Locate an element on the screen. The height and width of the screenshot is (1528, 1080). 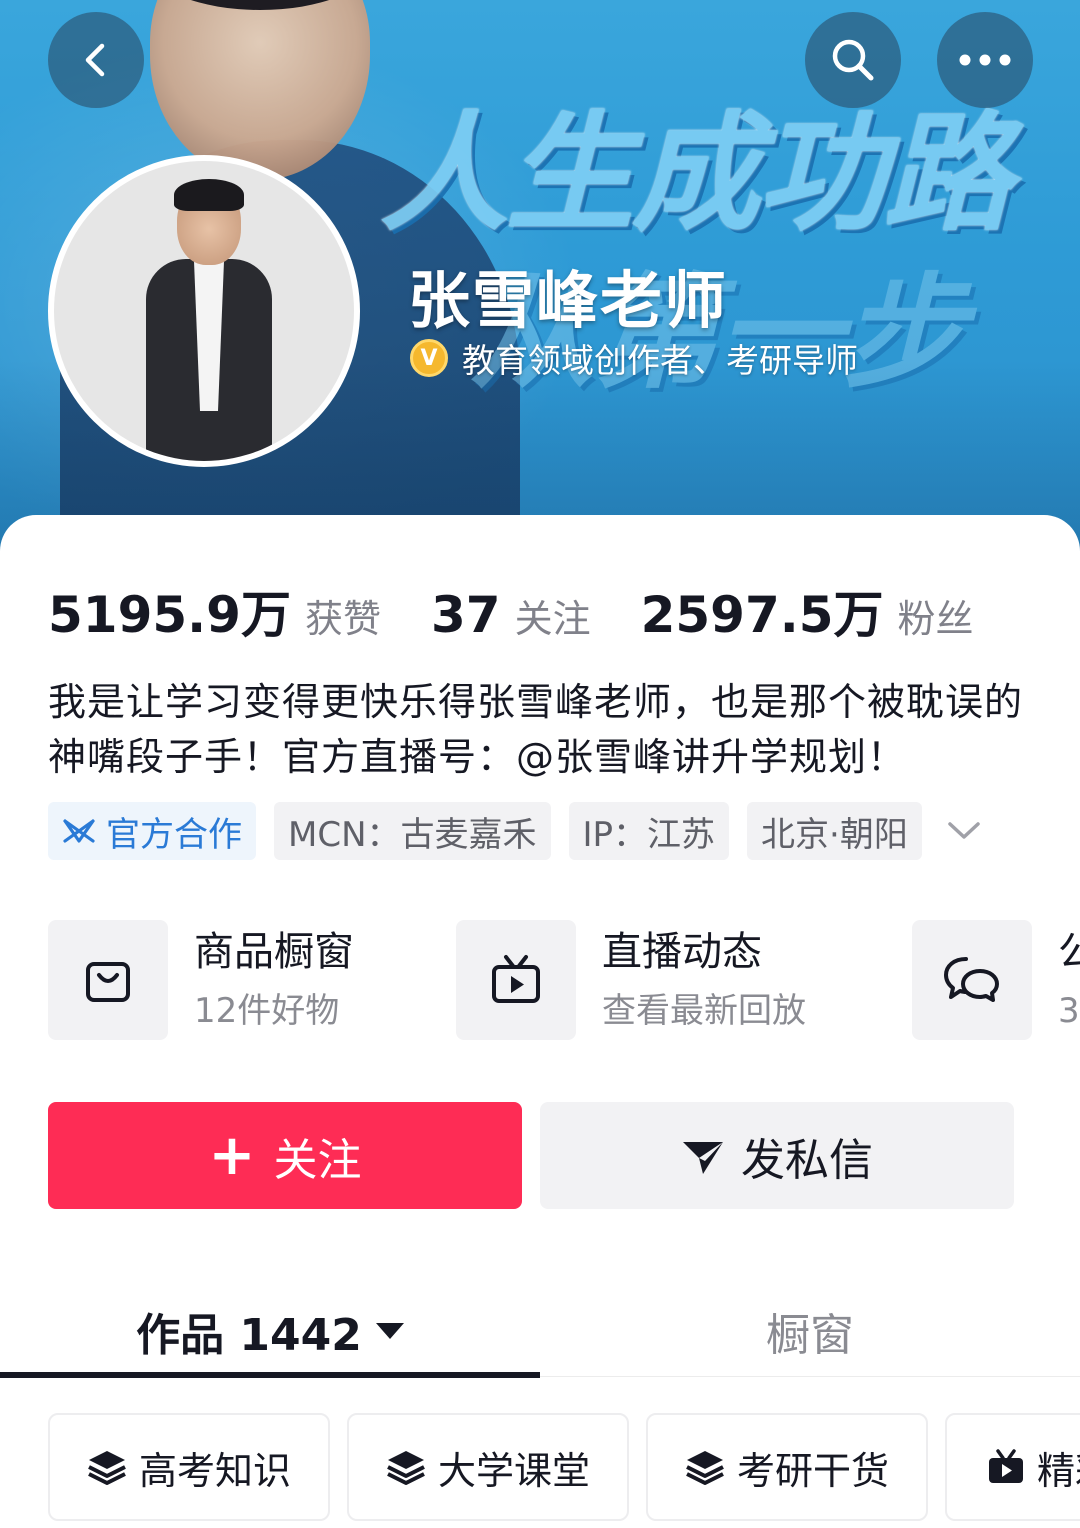
stat-value: 5195.9万 is located at coordinates (169, 615).